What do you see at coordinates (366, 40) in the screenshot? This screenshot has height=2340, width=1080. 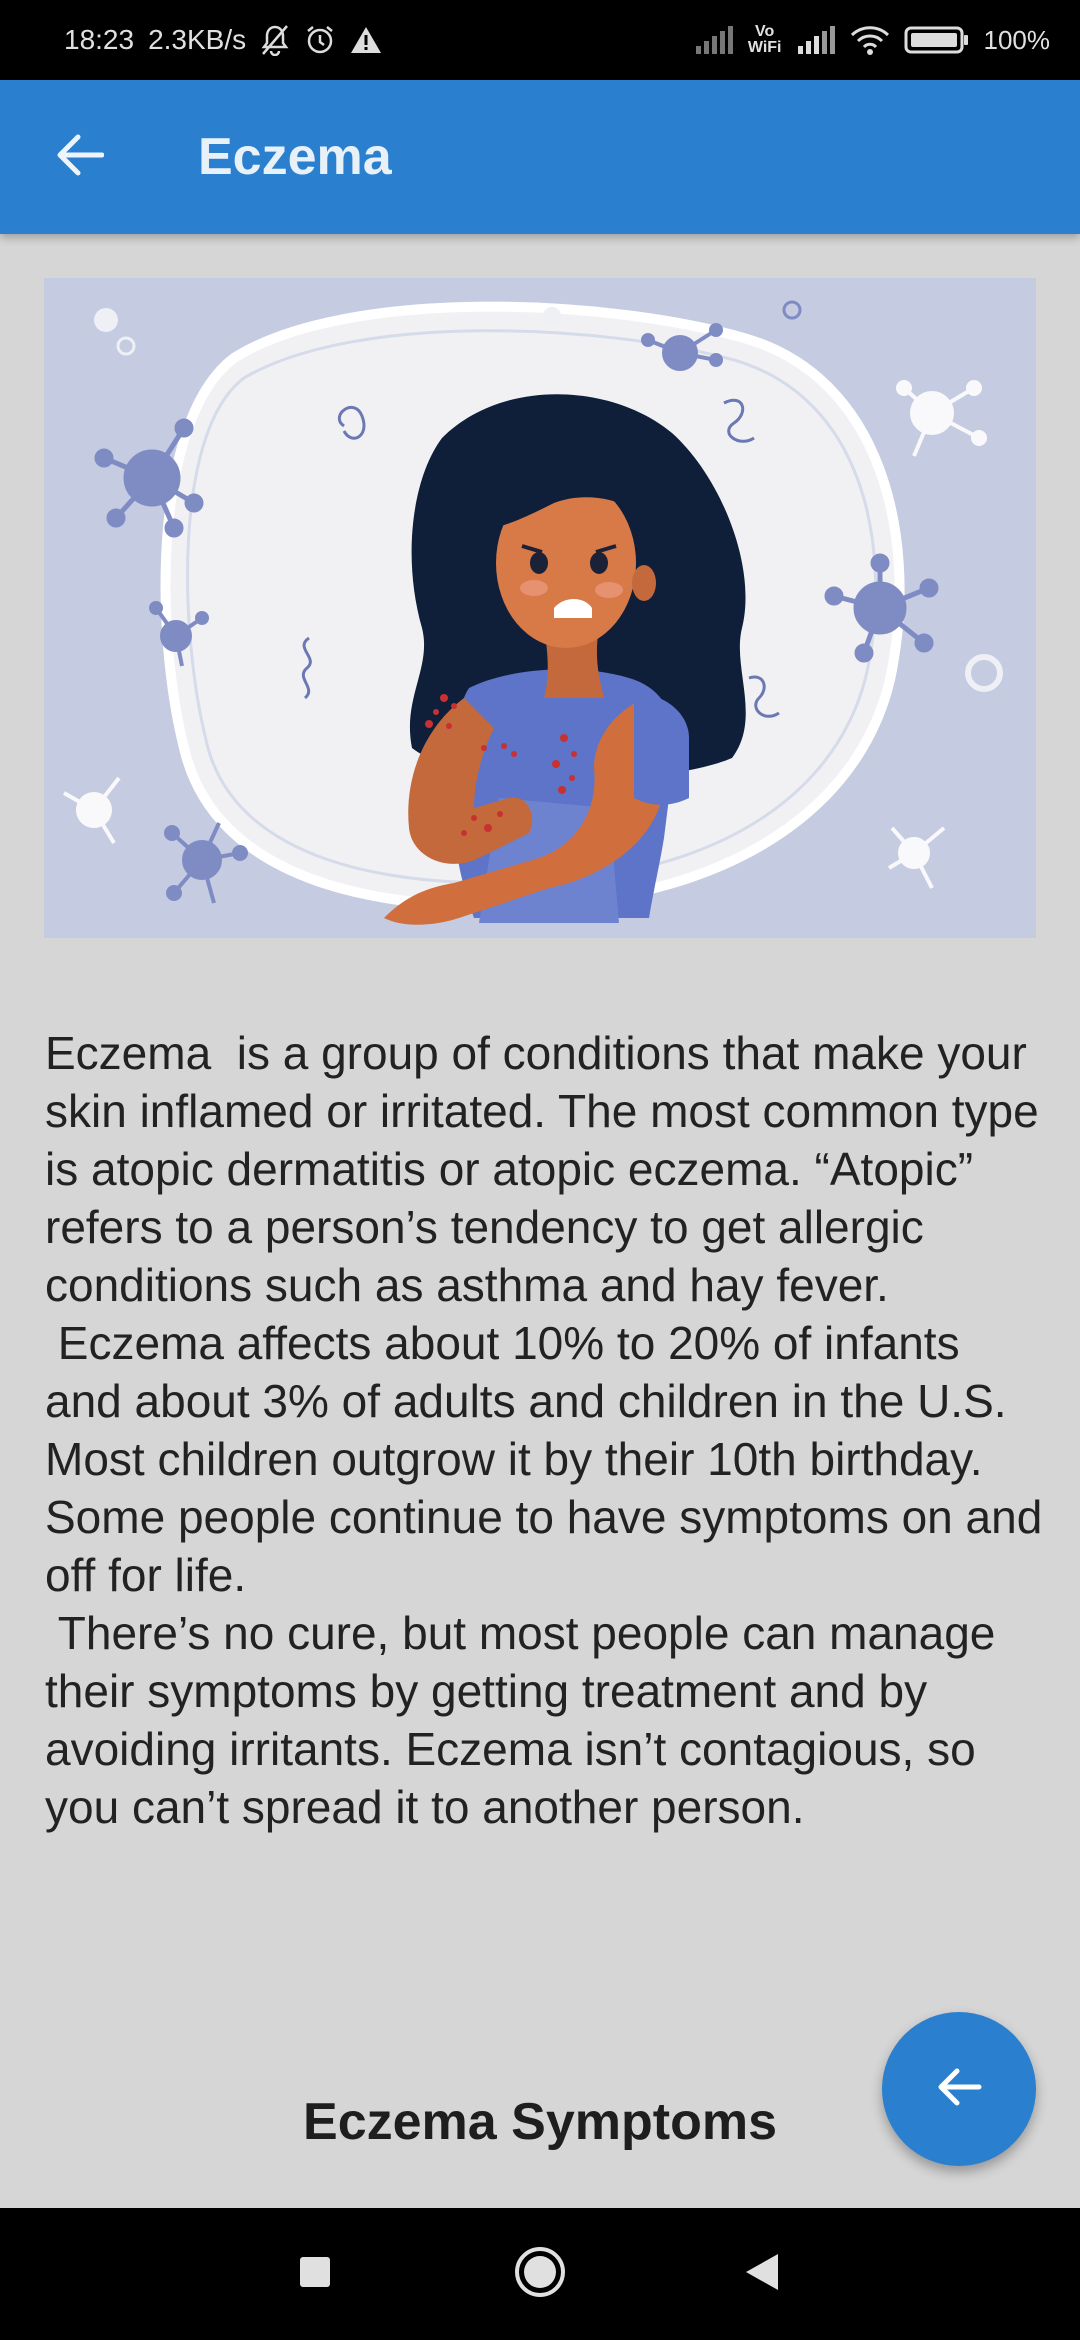 I see `warning-icon` at bounding box center [366, 40].